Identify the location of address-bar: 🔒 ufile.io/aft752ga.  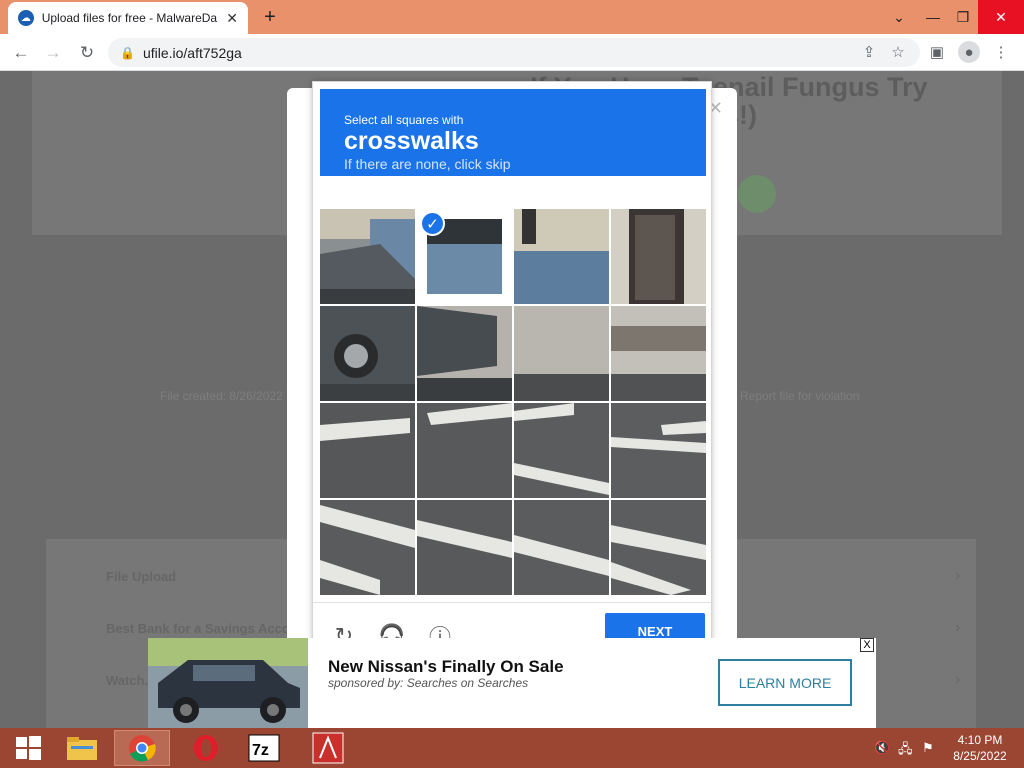
(514, 52).